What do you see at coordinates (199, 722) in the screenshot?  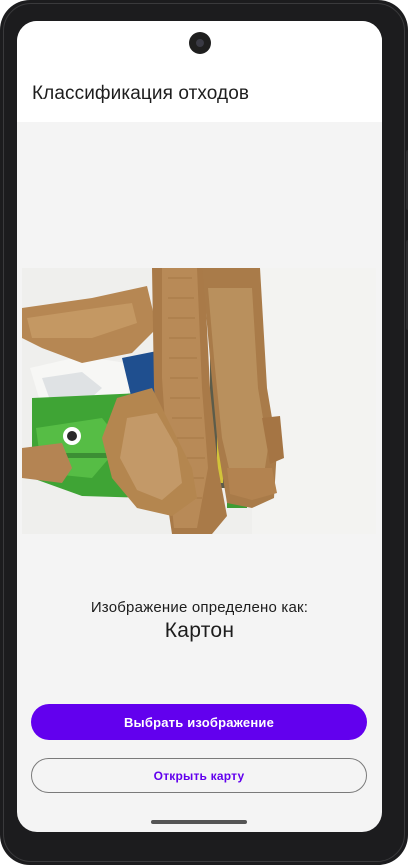 I see `select-image-button: Выбрать изображение` at bounding box center [199, 722].